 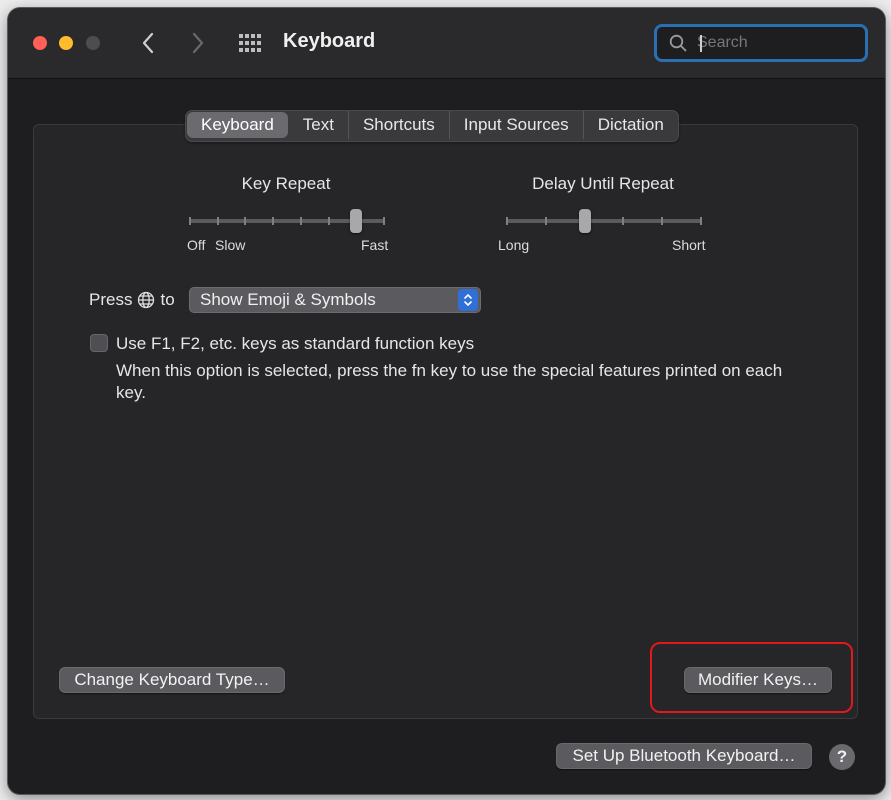 What do you see at coordinates (689, 245) in the screenshot?
I see `delay-short-label: Short` at bounding box center [689, 245].